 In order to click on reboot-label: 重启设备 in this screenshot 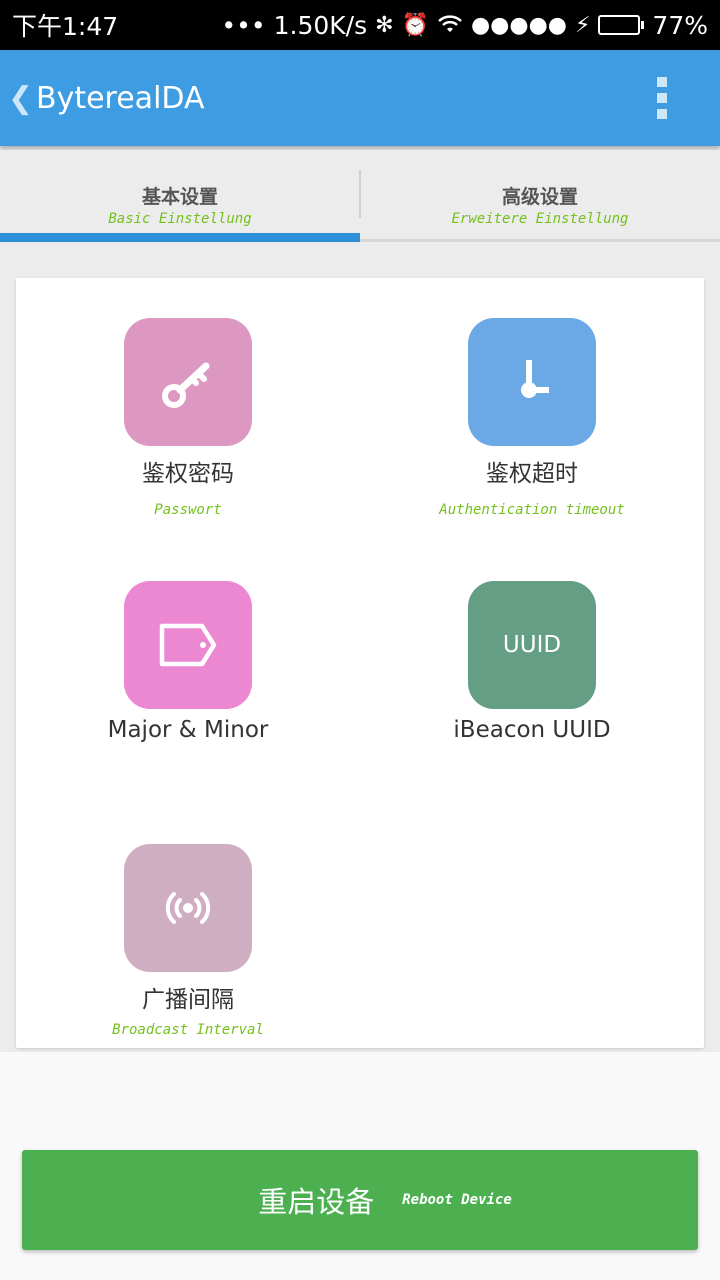, I will do `click(316, 1202)`.